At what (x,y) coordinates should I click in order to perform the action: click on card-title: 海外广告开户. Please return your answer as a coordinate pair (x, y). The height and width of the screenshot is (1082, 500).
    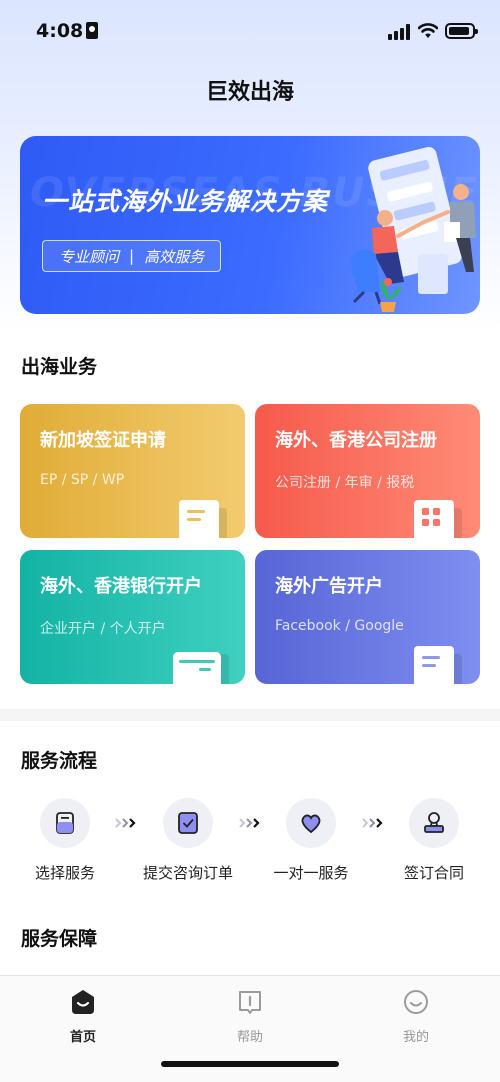
    Looking at the image, I should click on (329, 586).